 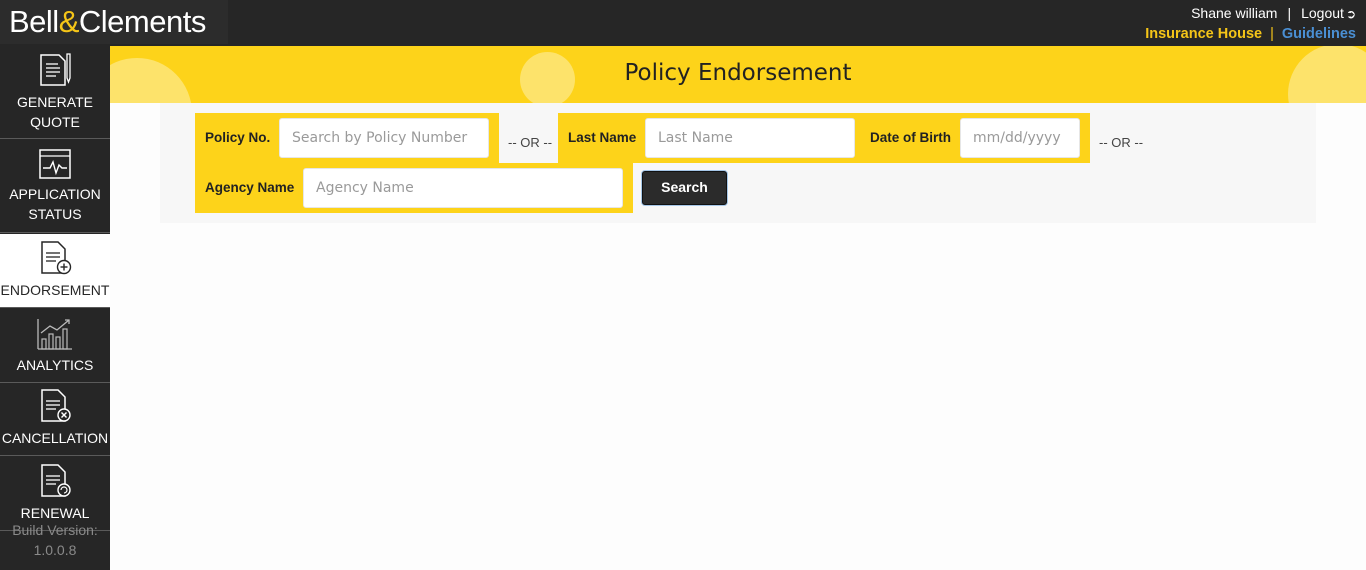 I want to click on status-monitor-icon, so click(x=55, y=164).